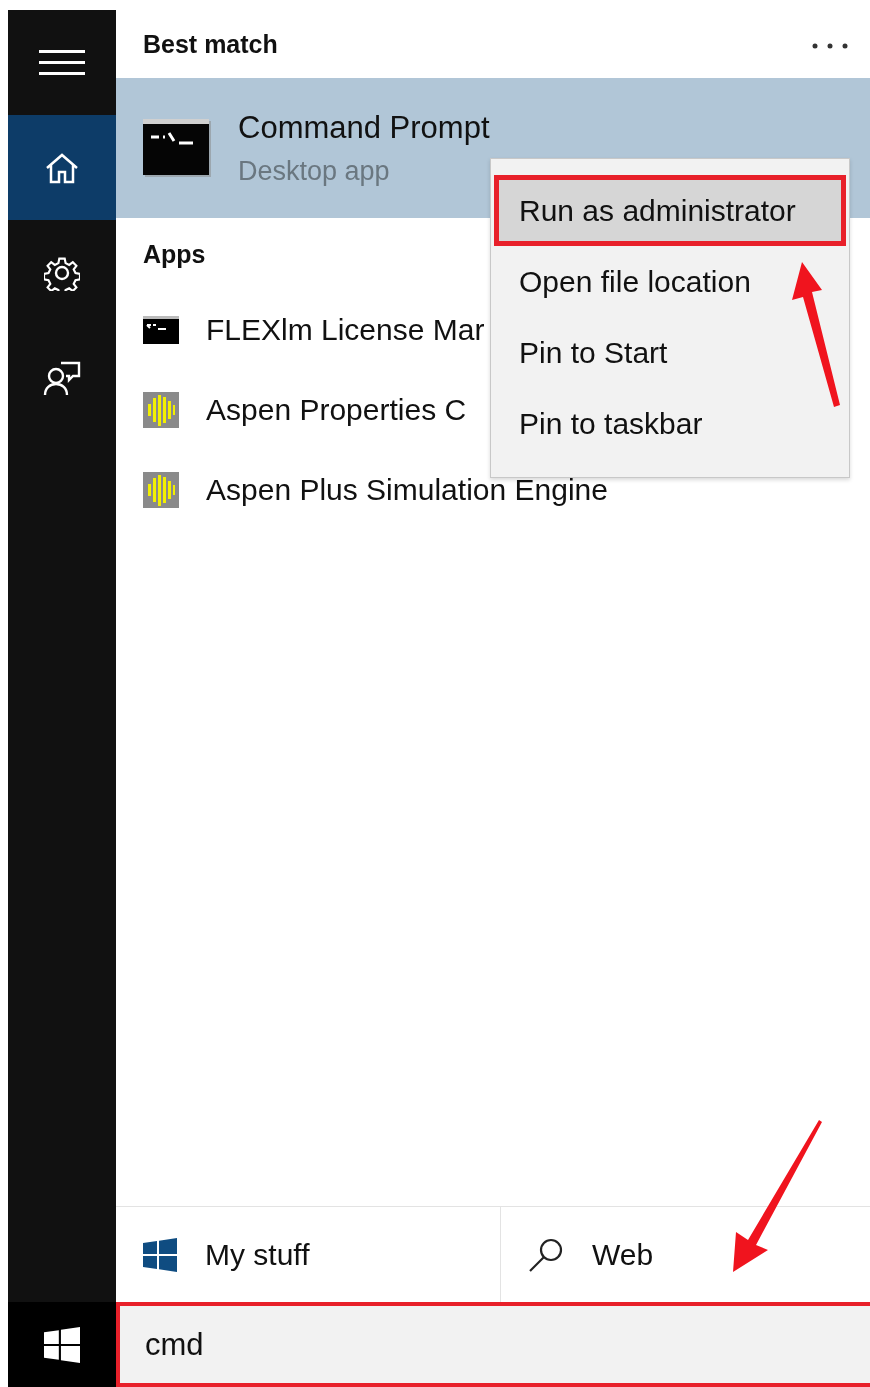  Describe the element at coordinates (493, 1344) in the screenshot. I see `search-field: cmd` at that location.